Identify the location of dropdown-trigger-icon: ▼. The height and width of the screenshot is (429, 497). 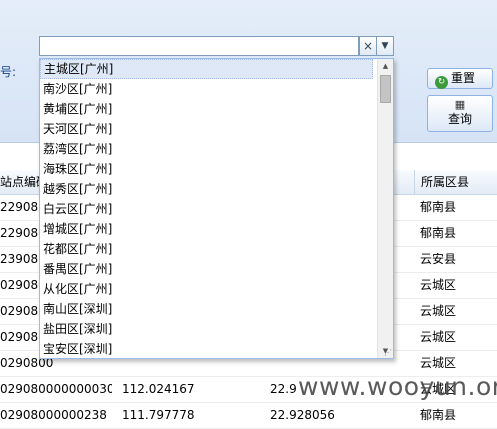
(385, 46).